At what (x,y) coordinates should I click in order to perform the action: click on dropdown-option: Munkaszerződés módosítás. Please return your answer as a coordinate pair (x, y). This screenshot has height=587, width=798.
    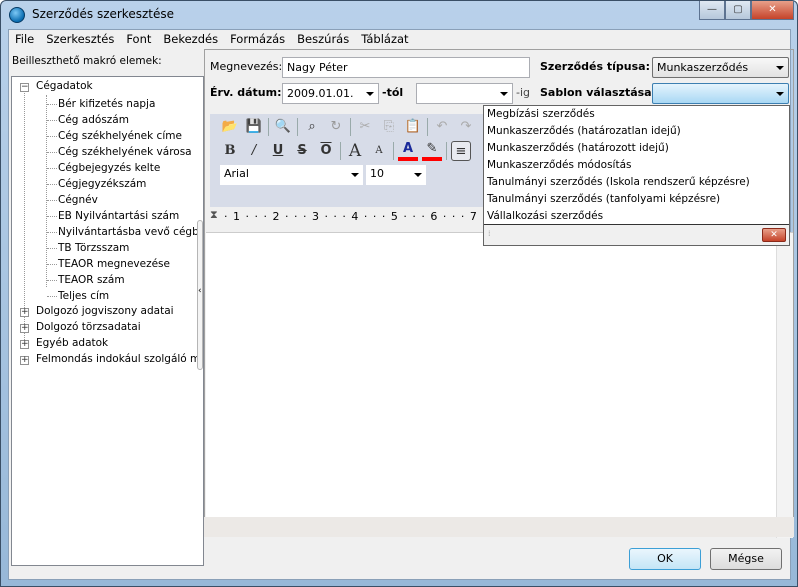
    Looking at the image, I should click on (636, 165).